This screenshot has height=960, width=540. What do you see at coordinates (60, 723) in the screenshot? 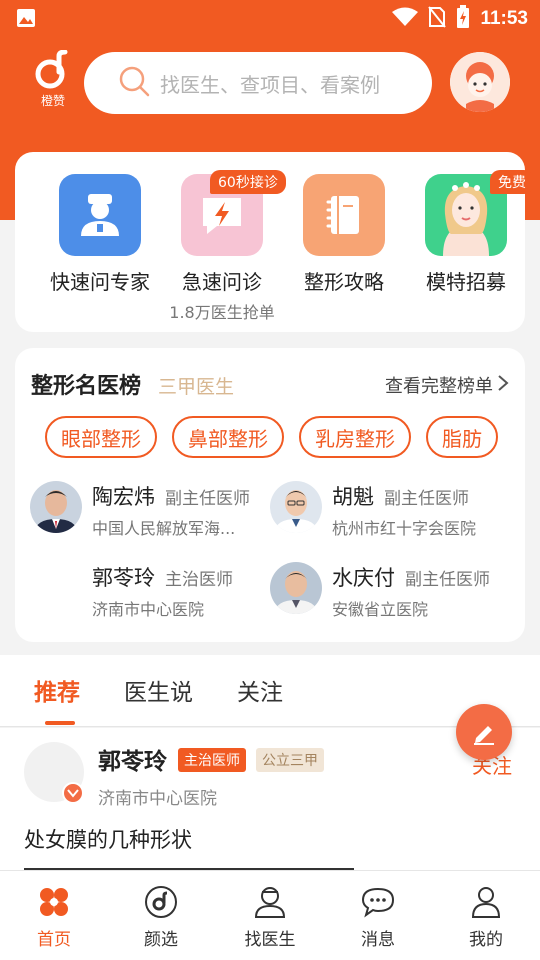
I see `active-tab-indicator` at bounding box center [60, 723].